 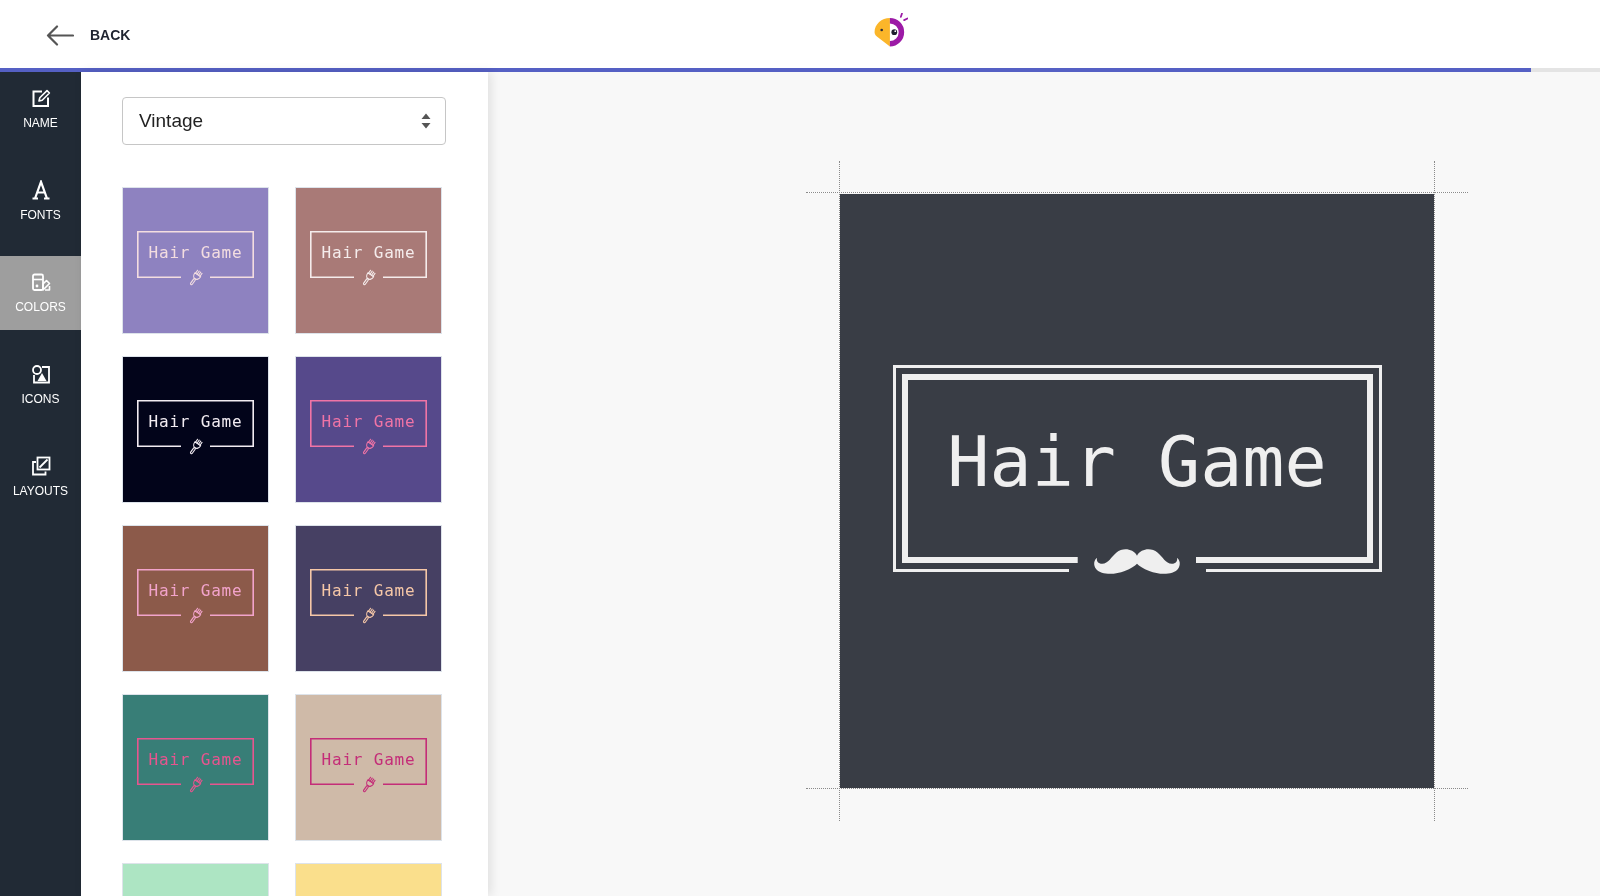 I want to click on layout-icon, so click(x=40, y=466).